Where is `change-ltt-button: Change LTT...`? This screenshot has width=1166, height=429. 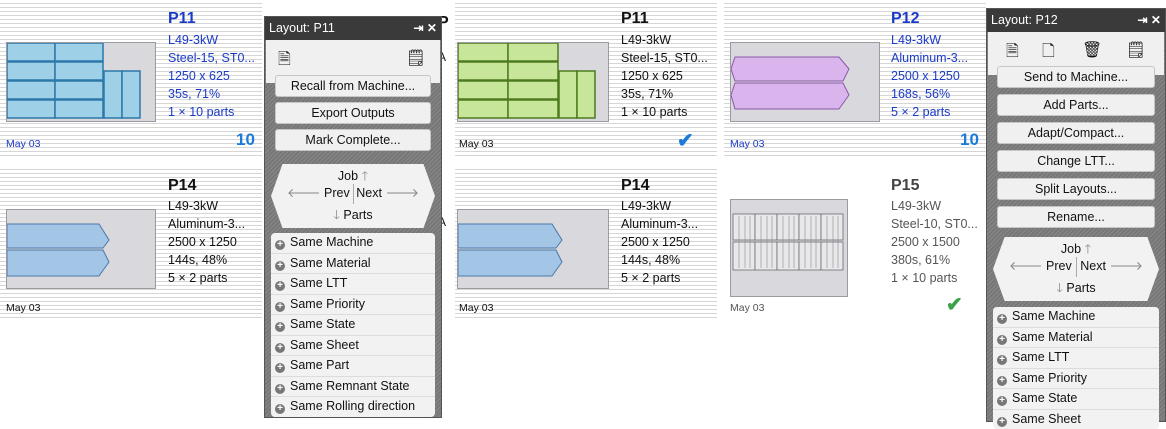
change-ltt-button: Change LTT... is located at coordinates (1076, 161).